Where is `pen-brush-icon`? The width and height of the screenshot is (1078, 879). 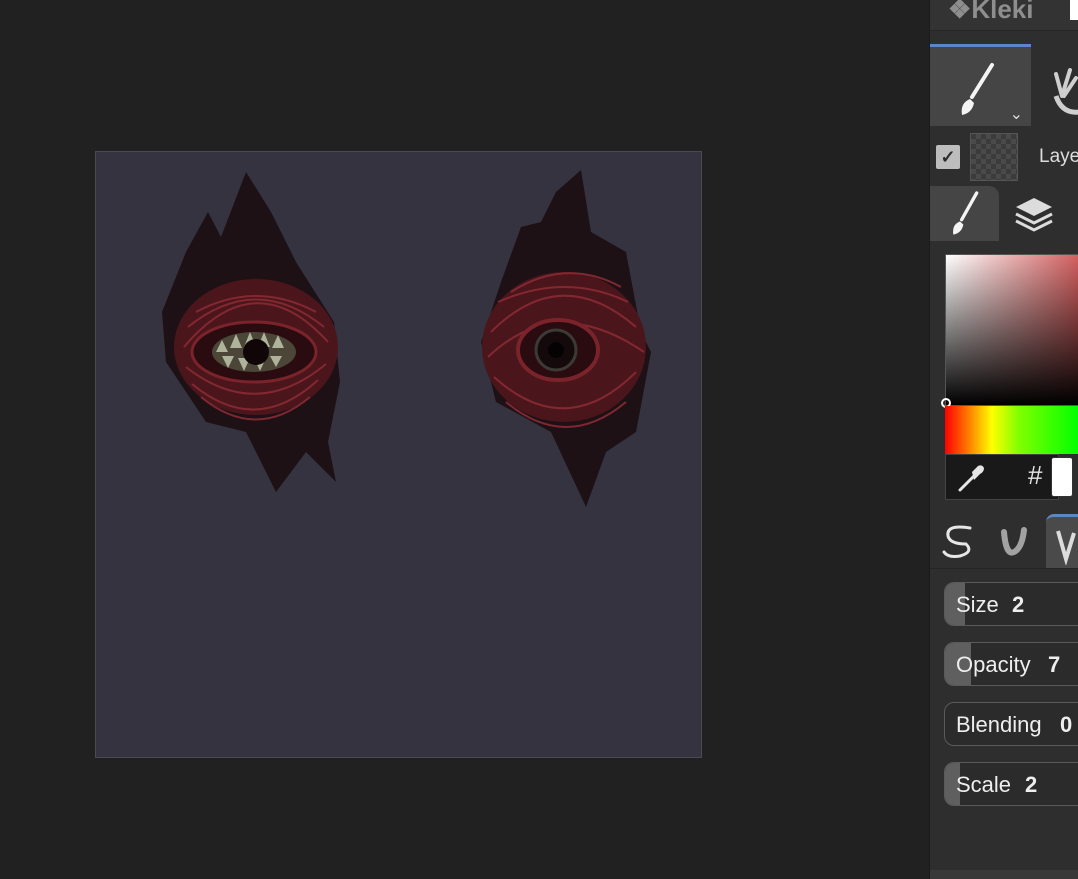
pen-brush-icon is located at coordinates (957, 541).